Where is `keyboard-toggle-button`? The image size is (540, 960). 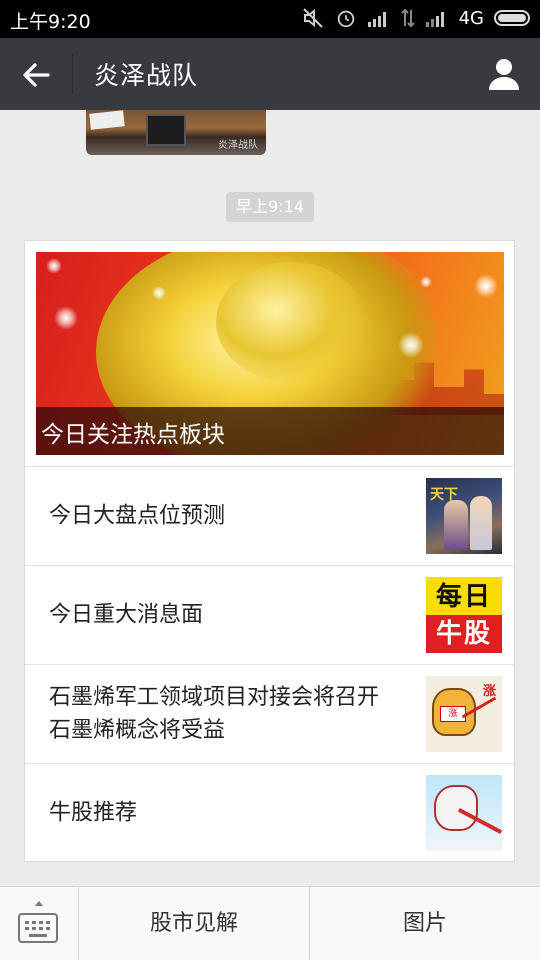 keyboard-toggle-button is located at coordinates (39, 923).